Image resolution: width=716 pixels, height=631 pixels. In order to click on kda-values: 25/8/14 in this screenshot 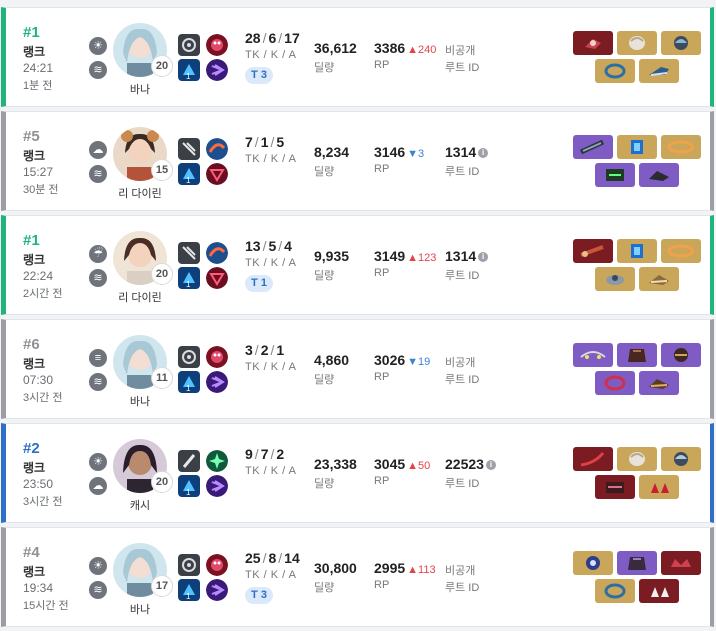, I will do `click(272, 558)`.